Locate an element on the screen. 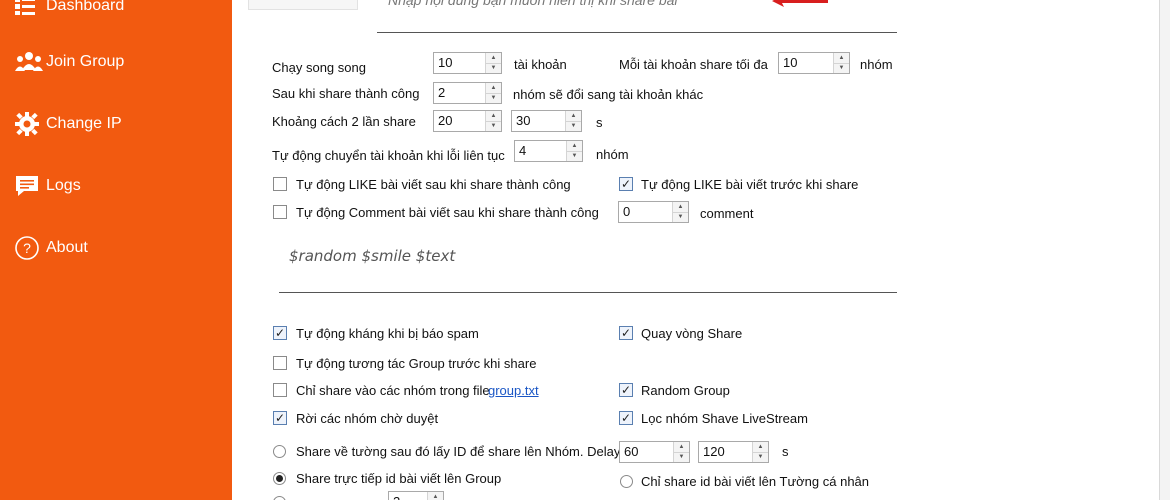 Image resolution: width=1170 pixels, height=500 pixels. sidebar-item-label: Dashboard is located at coordinates (85, 7).